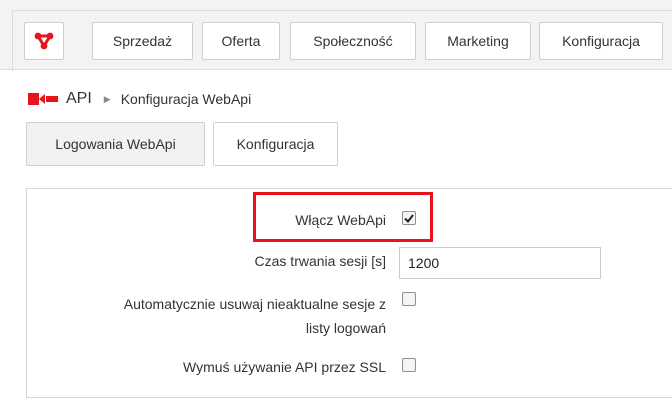  What do you see at coordinates (320, 261) in the screenshot?
I see `session-duration-label: Czas trwania sesji [s]` at bounding box center [320, 261].